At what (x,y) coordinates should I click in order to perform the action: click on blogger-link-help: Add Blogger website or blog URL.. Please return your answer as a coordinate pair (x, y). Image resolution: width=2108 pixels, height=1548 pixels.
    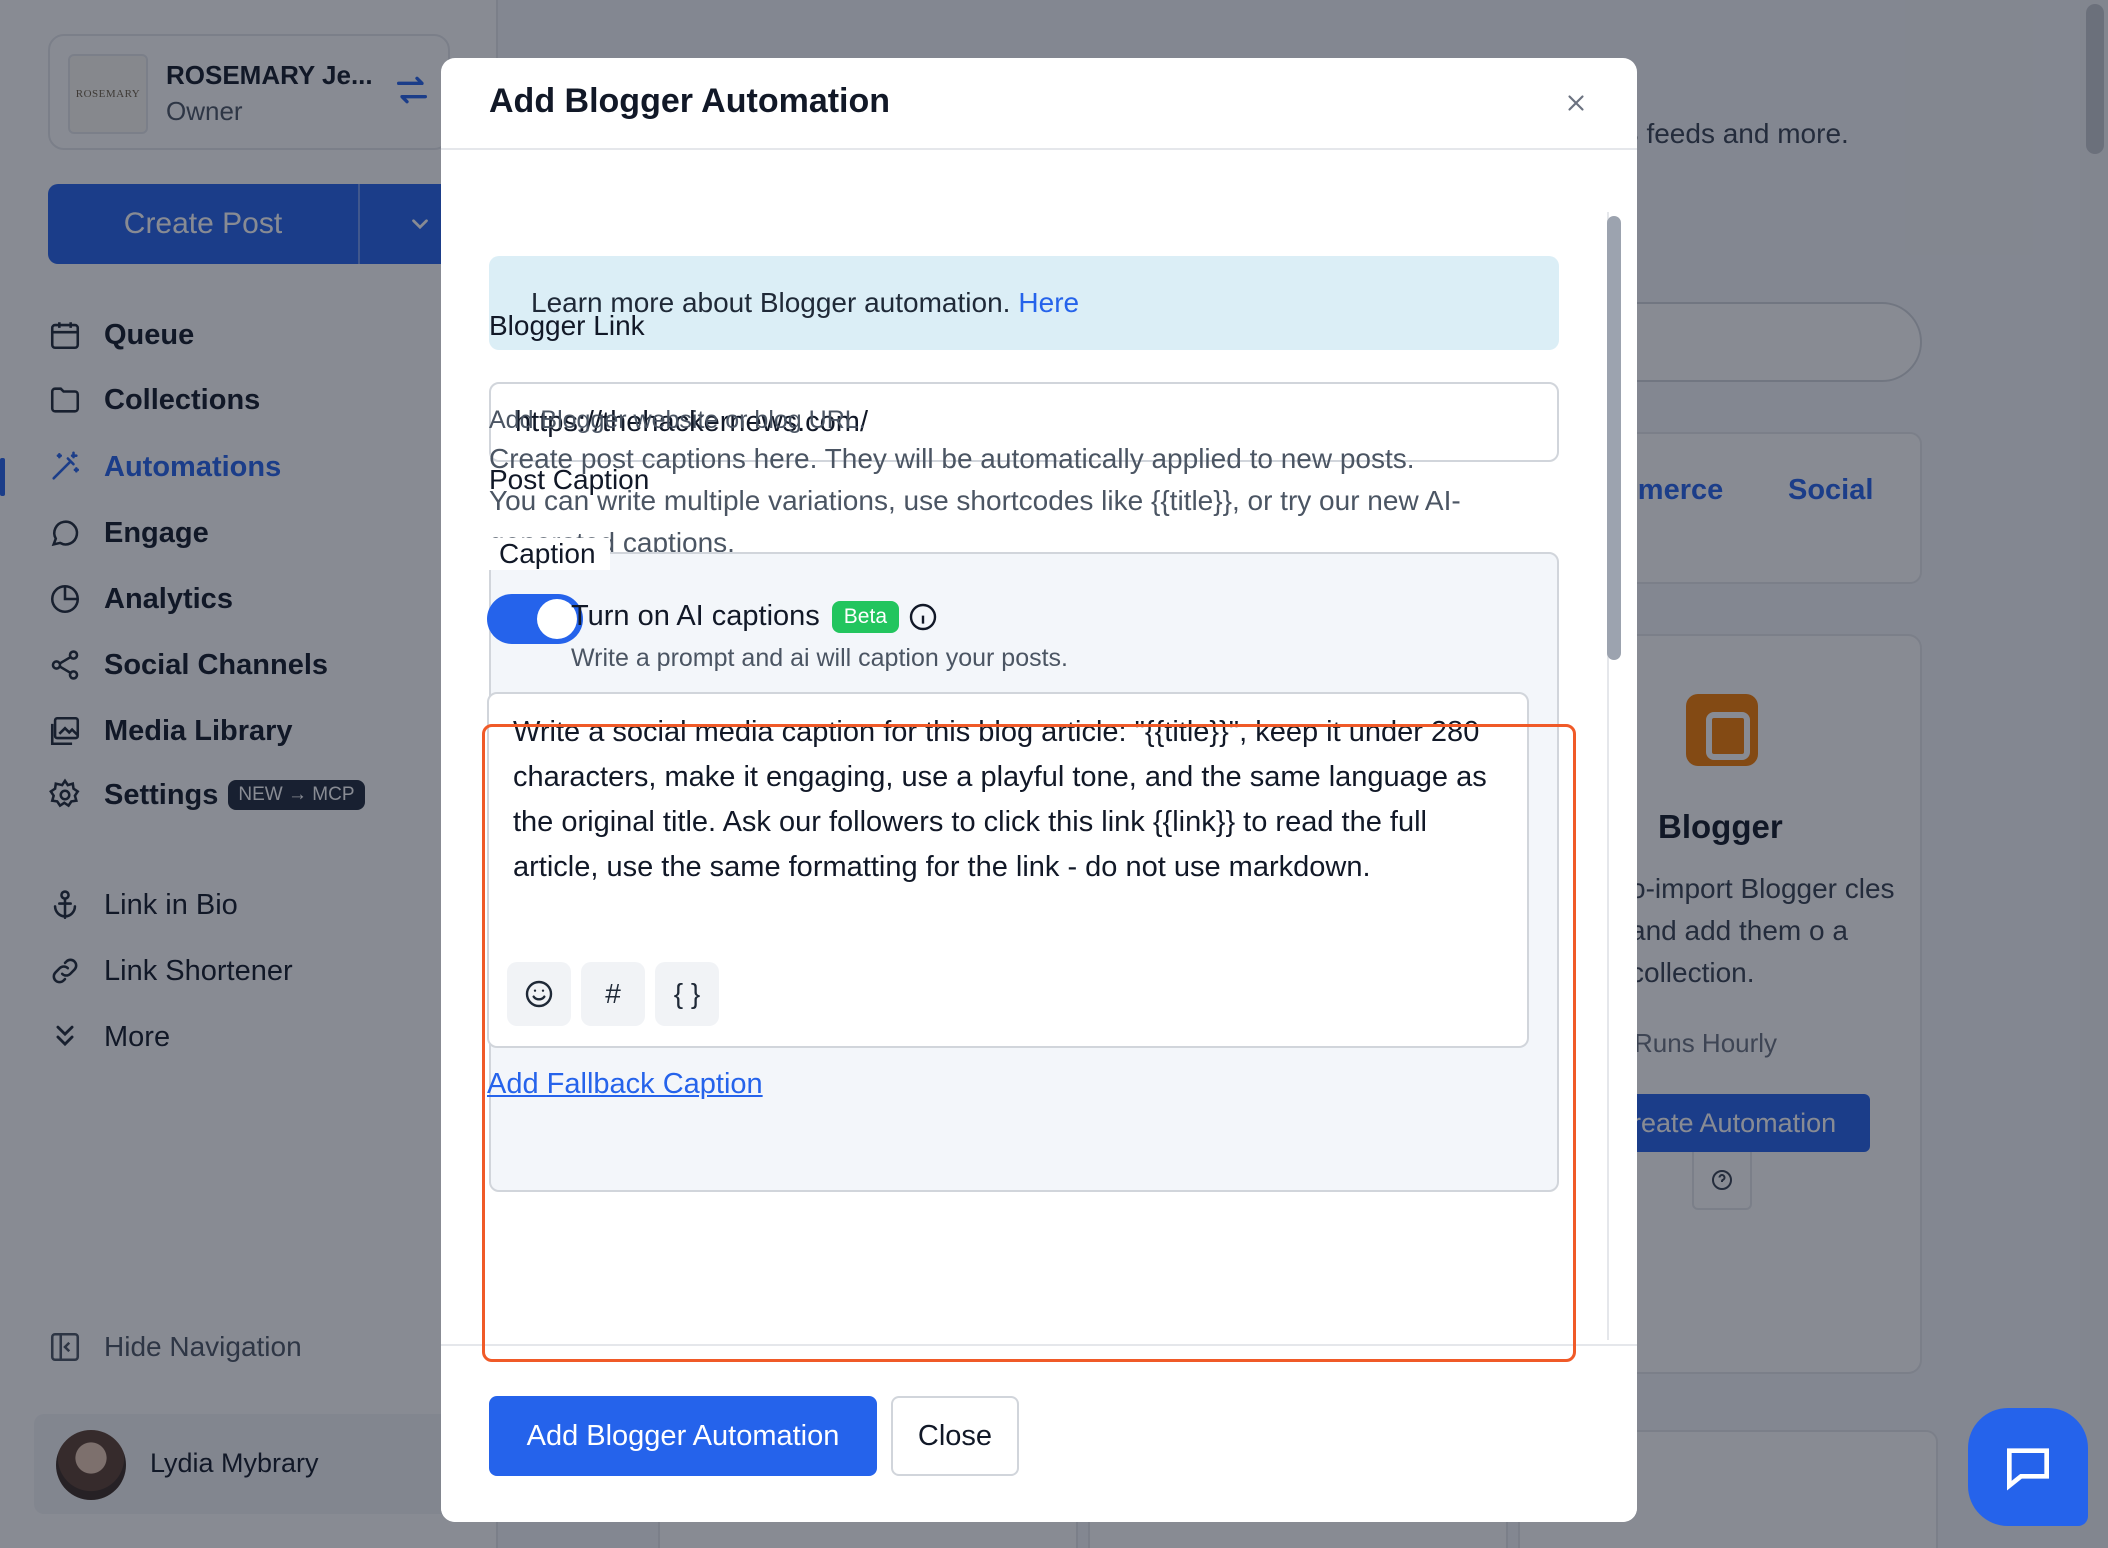
    Looking at the image, I should click on (677, 420).